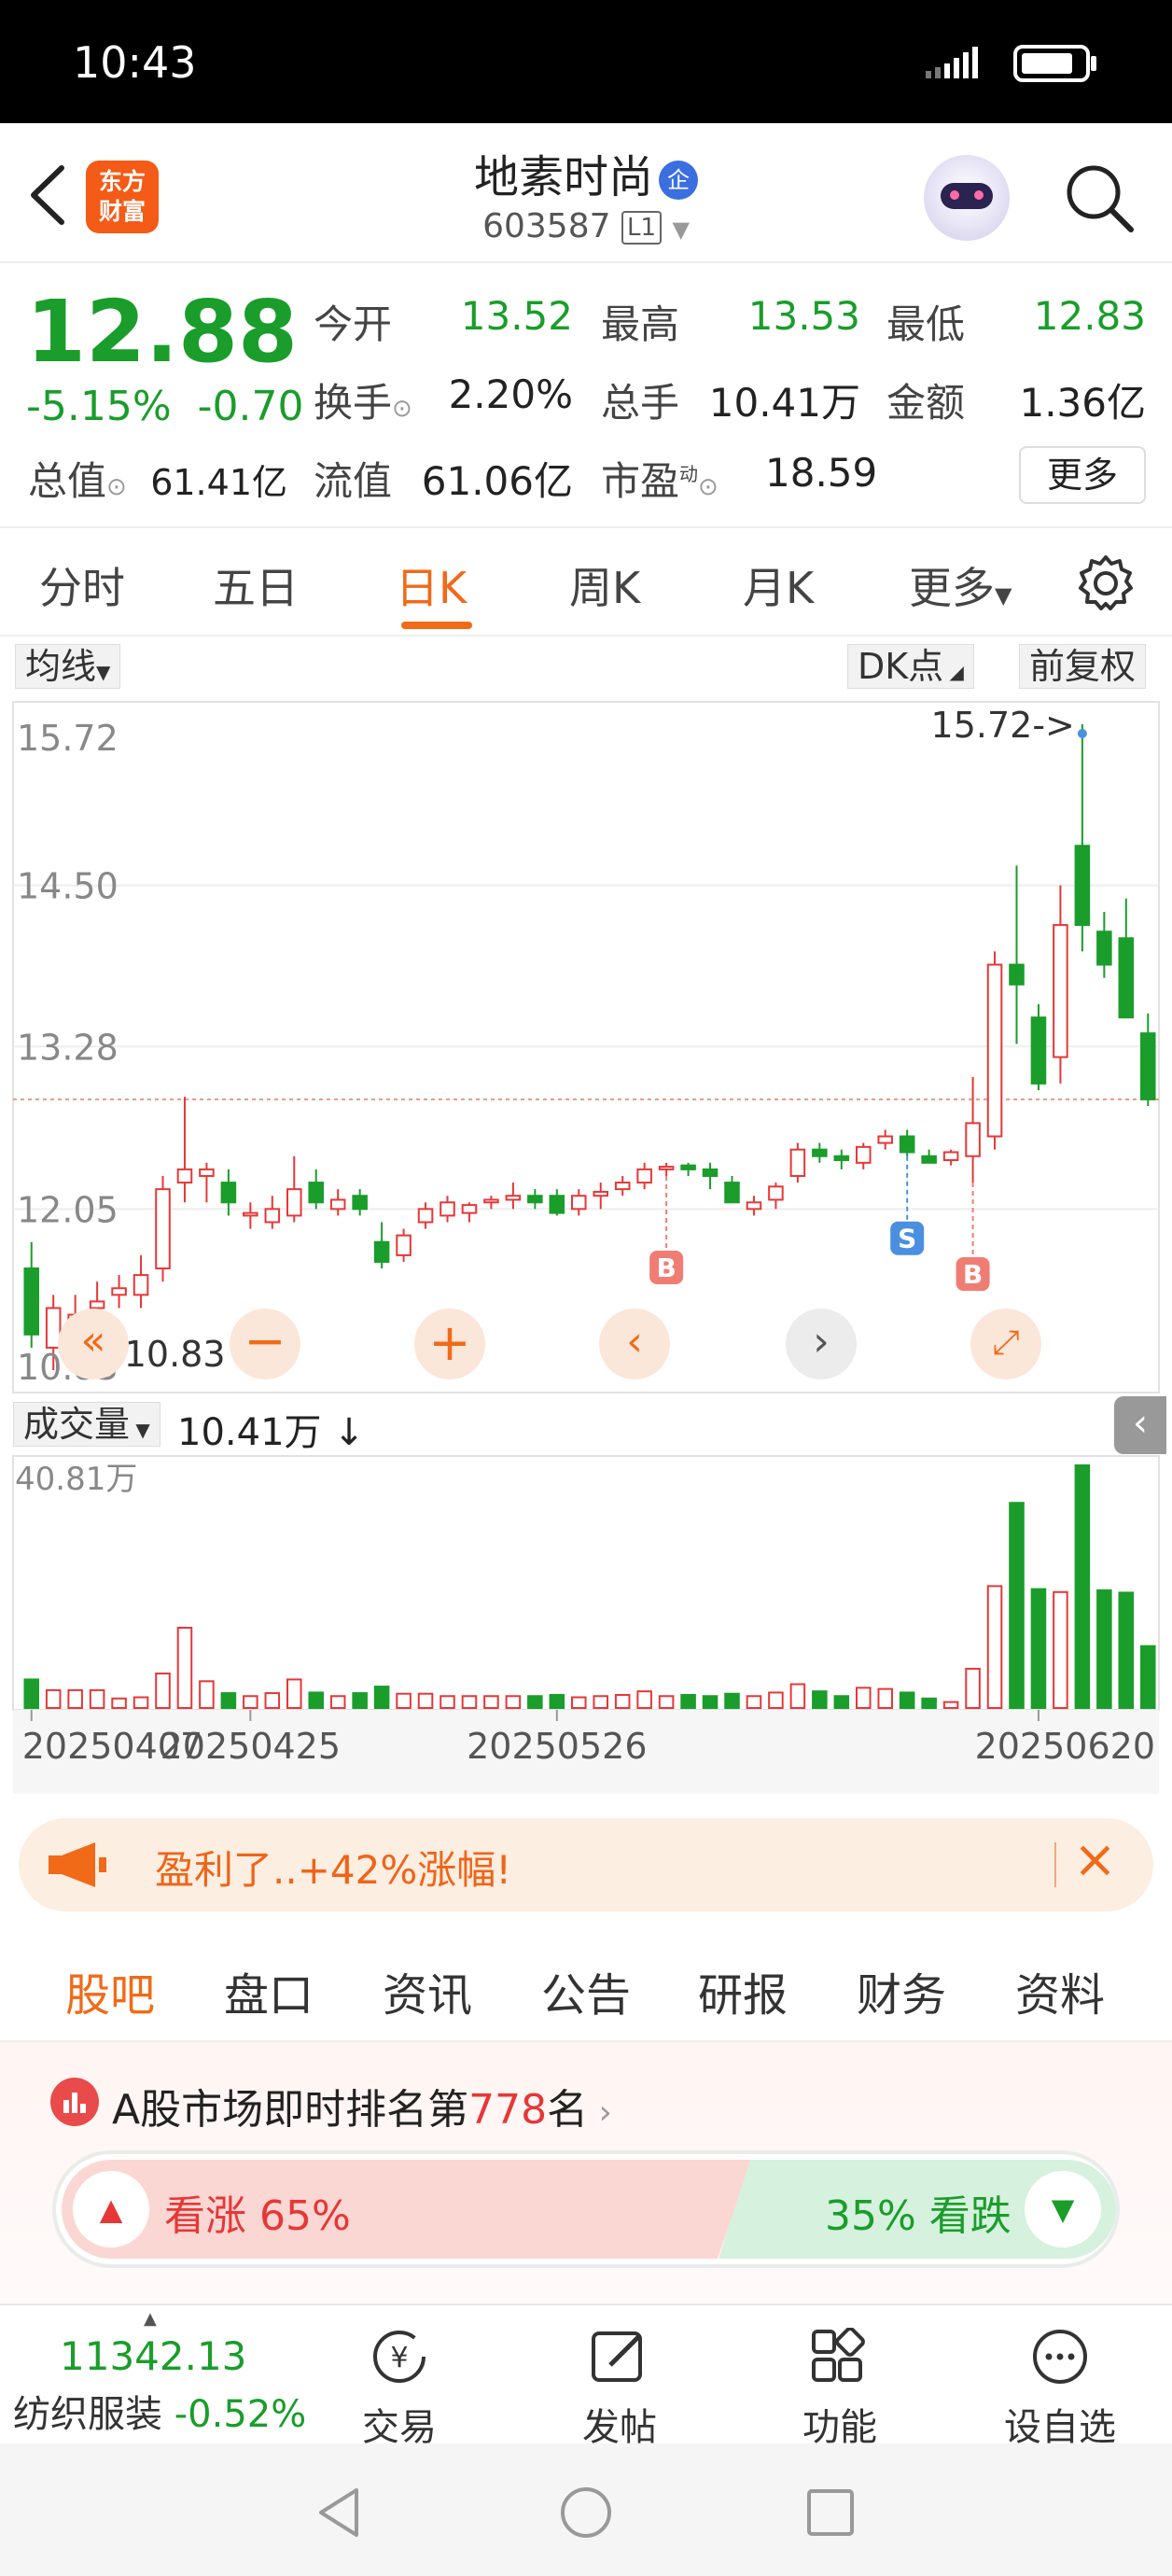 The image size is (1172, 2576). Describe the element at coordinates (910, 666) in the screenshot. I see `dk-points-dropdown: DK点 ◢` at that location.